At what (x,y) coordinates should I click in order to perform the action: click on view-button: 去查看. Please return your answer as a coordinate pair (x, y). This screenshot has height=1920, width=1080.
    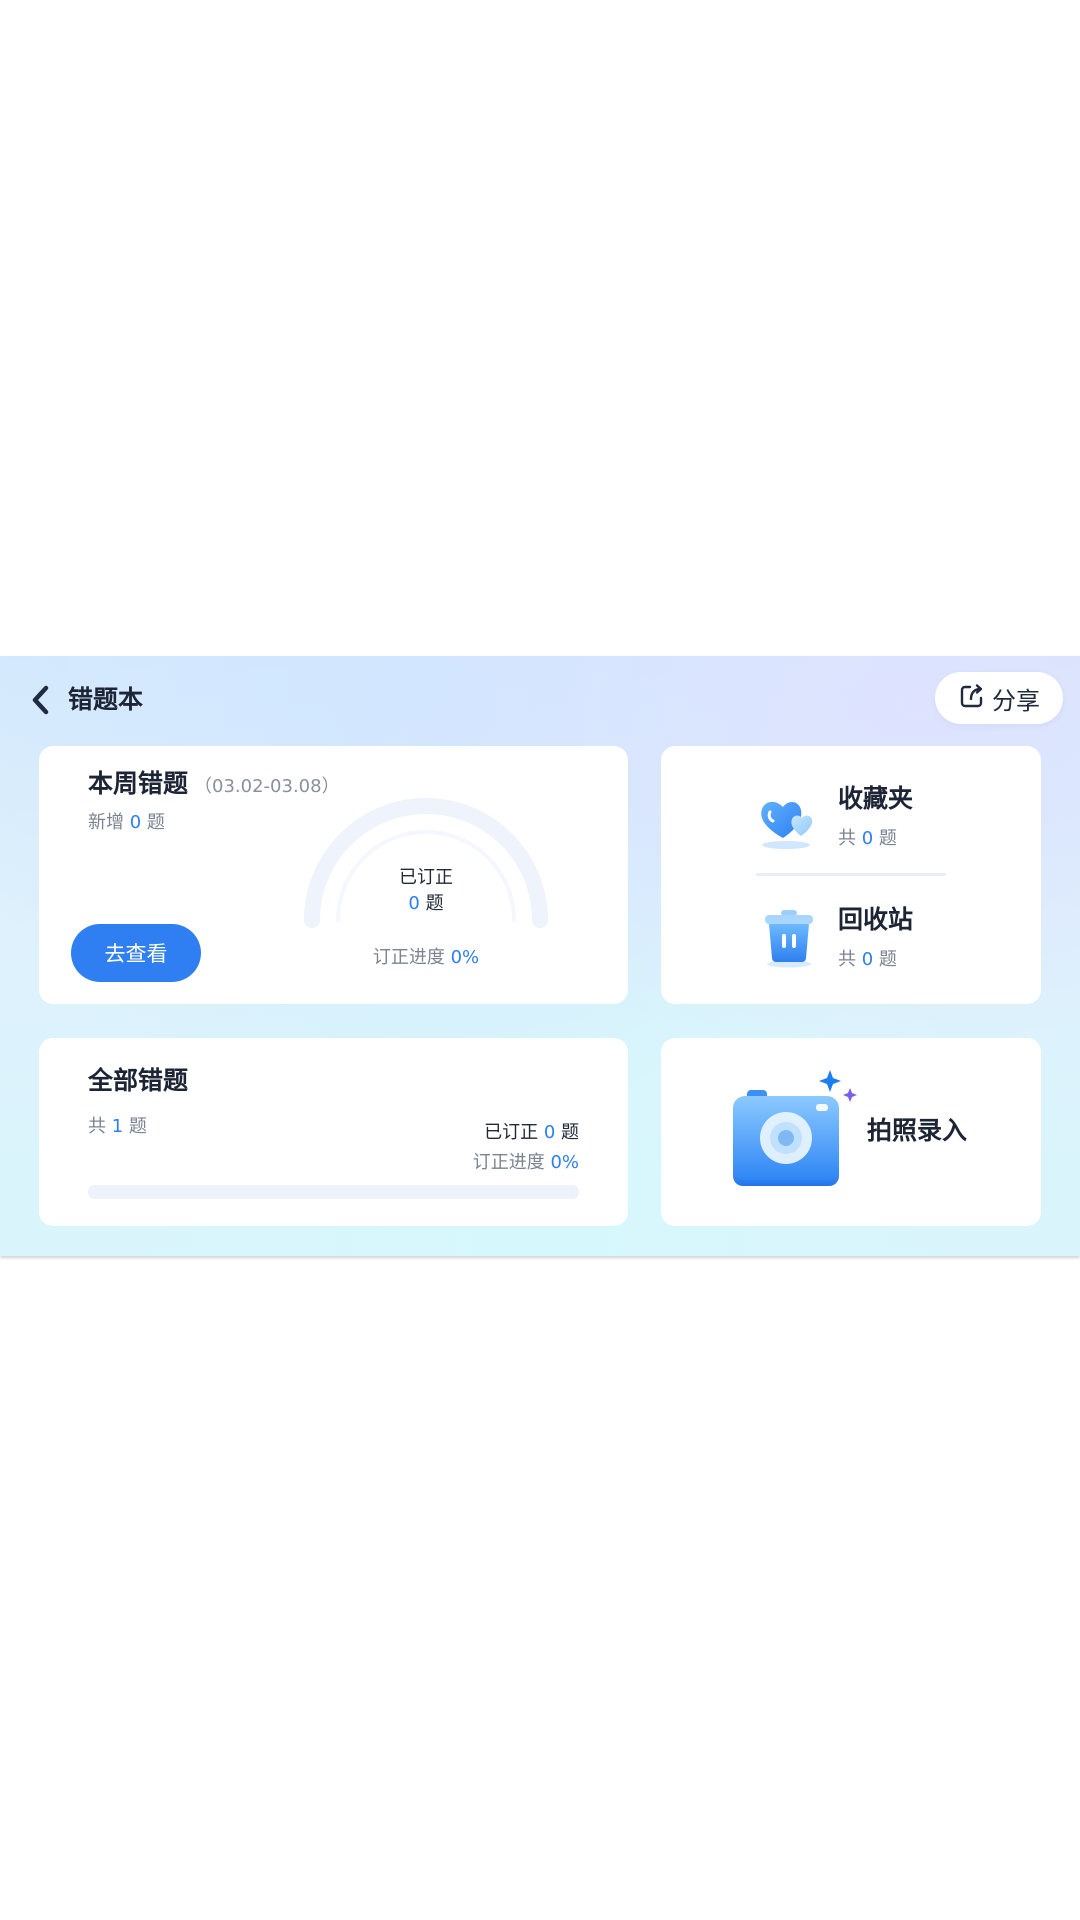
    Looking at the image, I should click on (136, 953).